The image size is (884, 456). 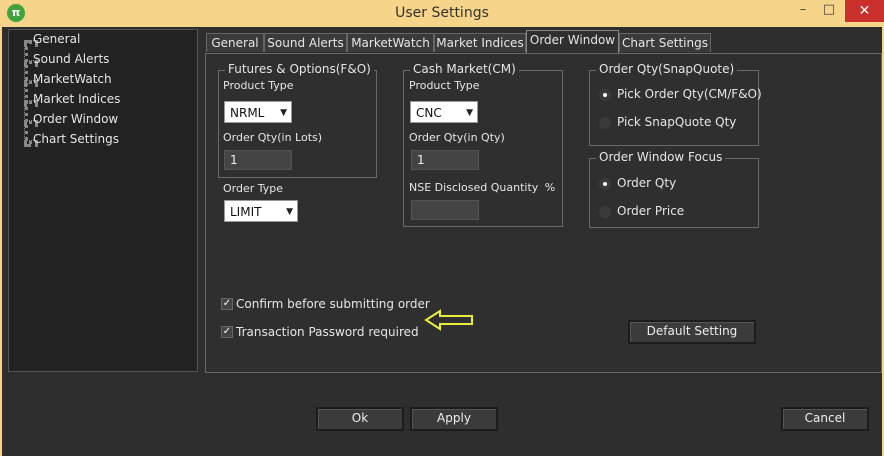 What do you see at coordinates (327, 332) in the screenshot?
I see `checkbox-label: Transaction Password required` at bounding box center [327, 332].